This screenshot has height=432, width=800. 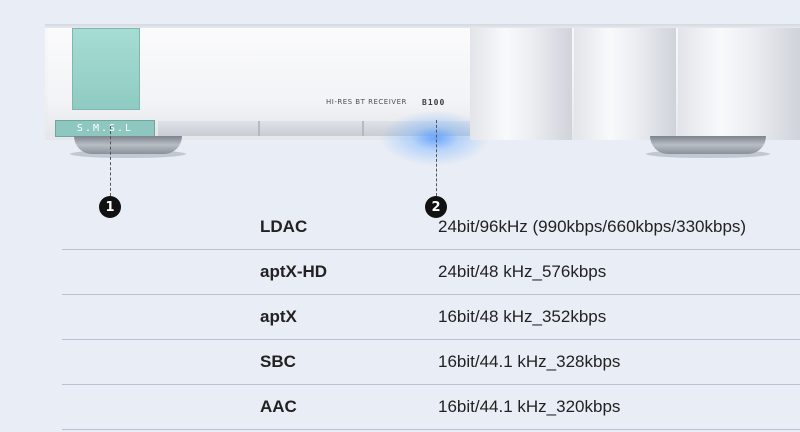 I want to click on codec-name: aptX-HD, so click(x=294, y=271).